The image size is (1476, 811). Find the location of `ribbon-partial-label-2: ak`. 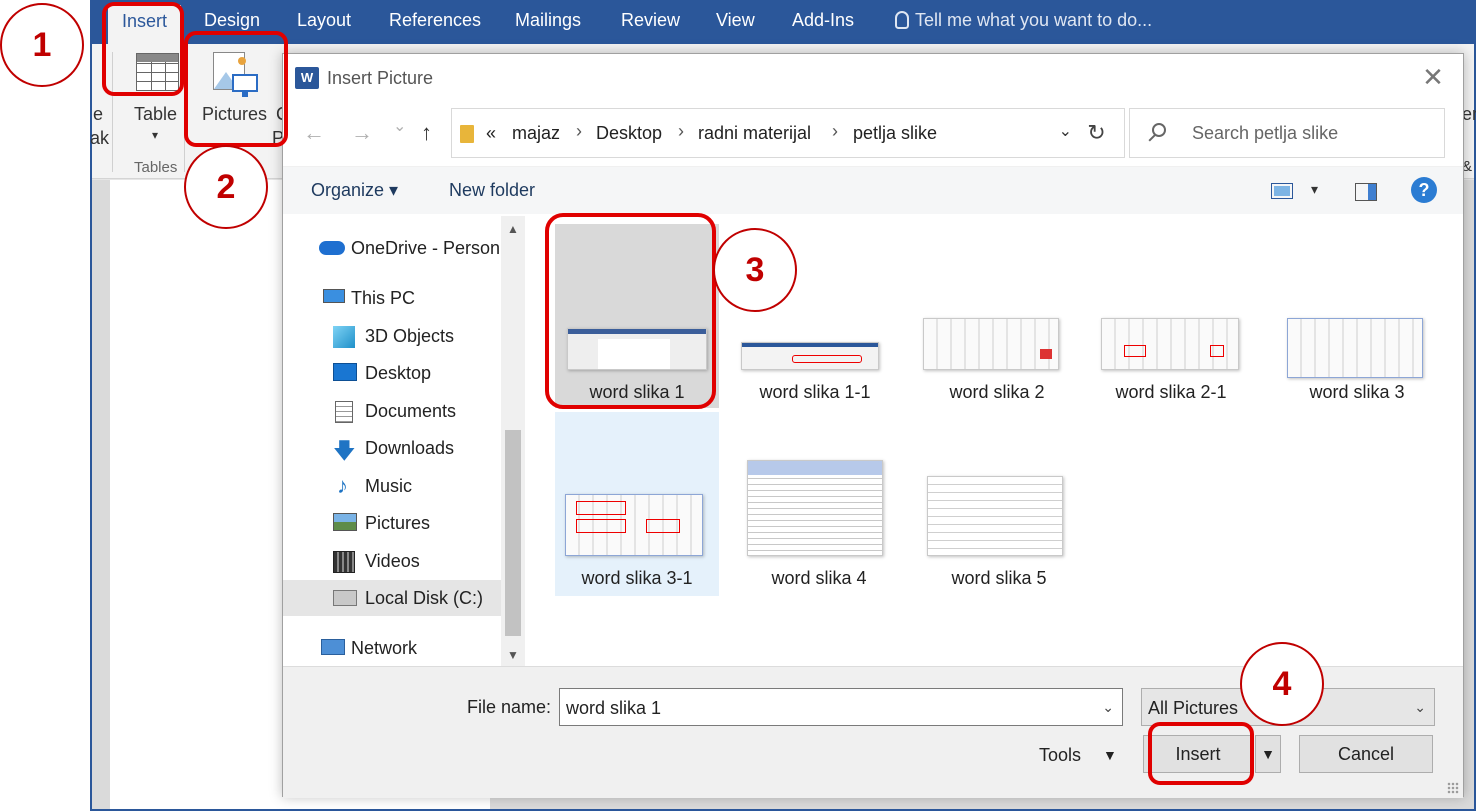

ribbon-partial-label-2: ak is located at coordinates (100, 138).